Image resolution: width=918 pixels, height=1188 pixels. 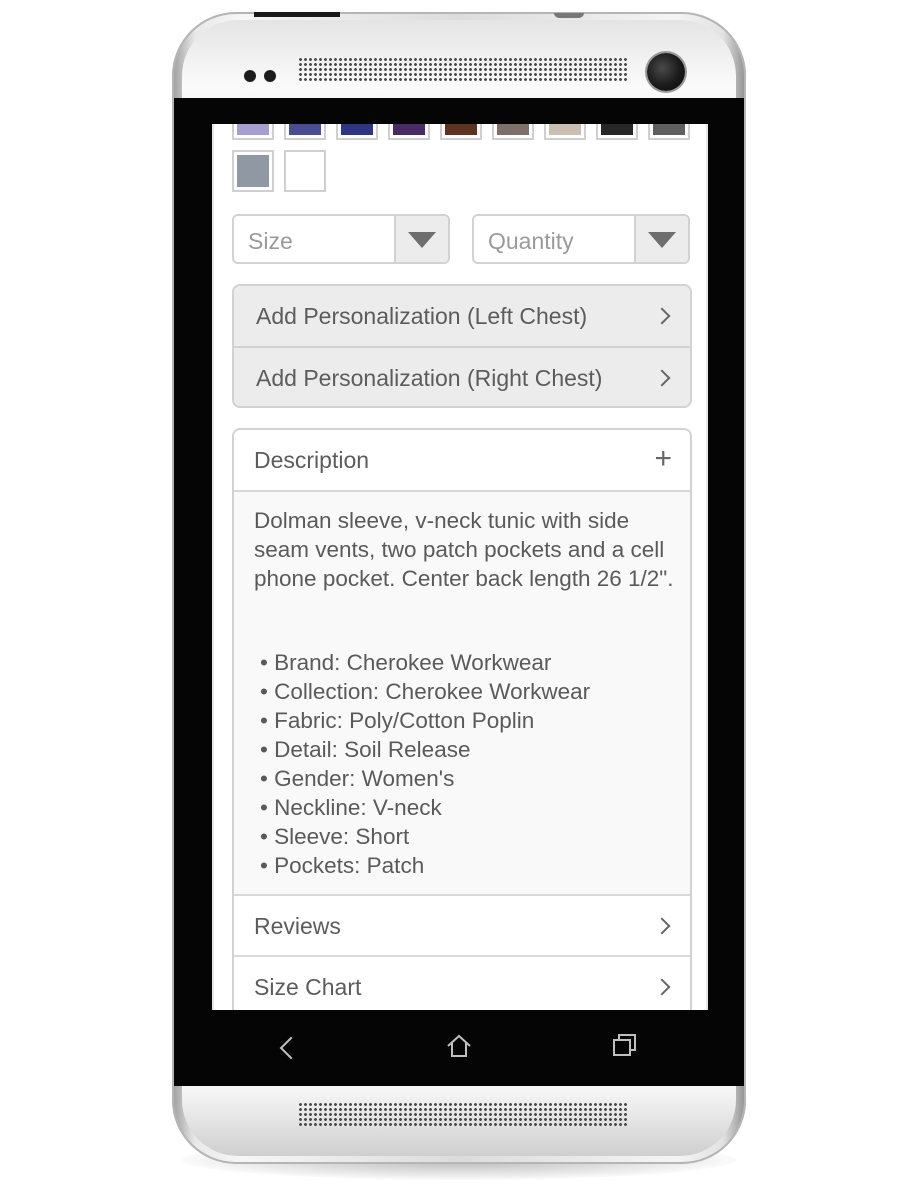 What do you see at coordinates (312, 460) in the screenshot?
I see `description-title: Description` at bounding box center [312, 460].